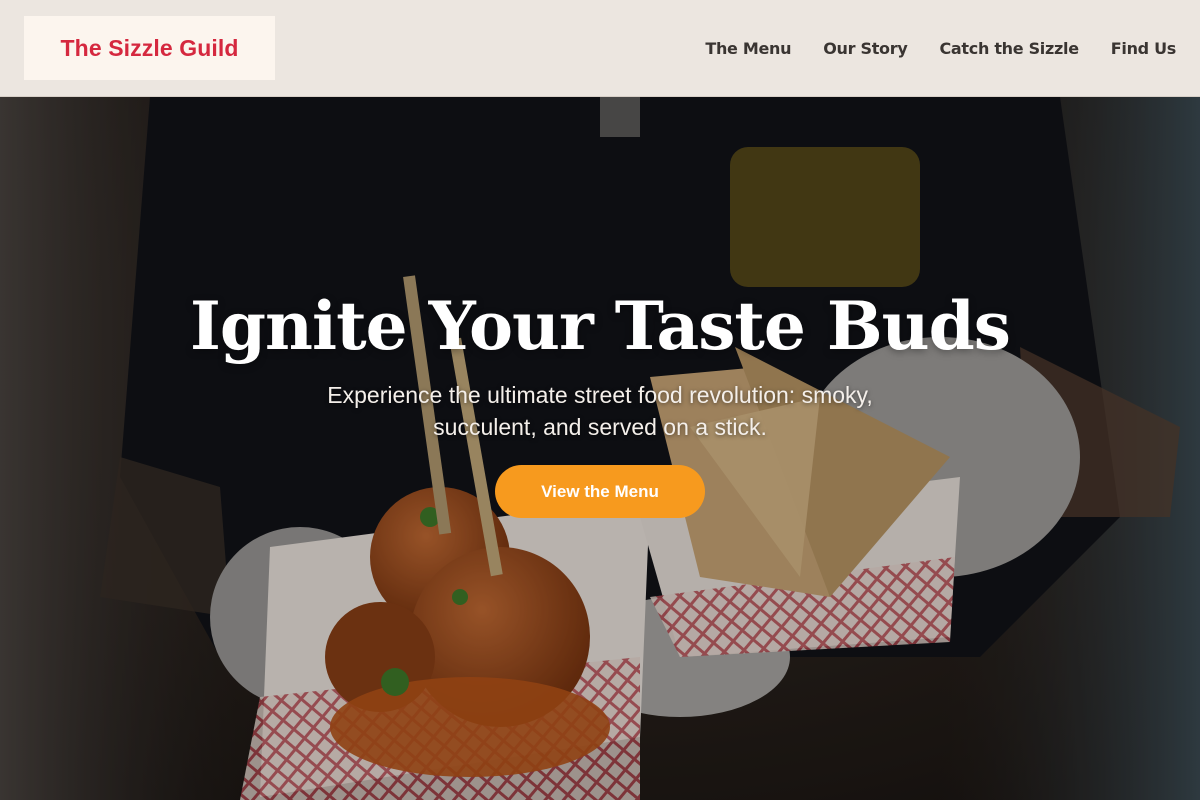 Image resolution: width=1200 pixels, height=800 pixels. Describe the element at coordinates (748, 48) in the screenshot. I see `nav-link-menu: The Menu` at that location.